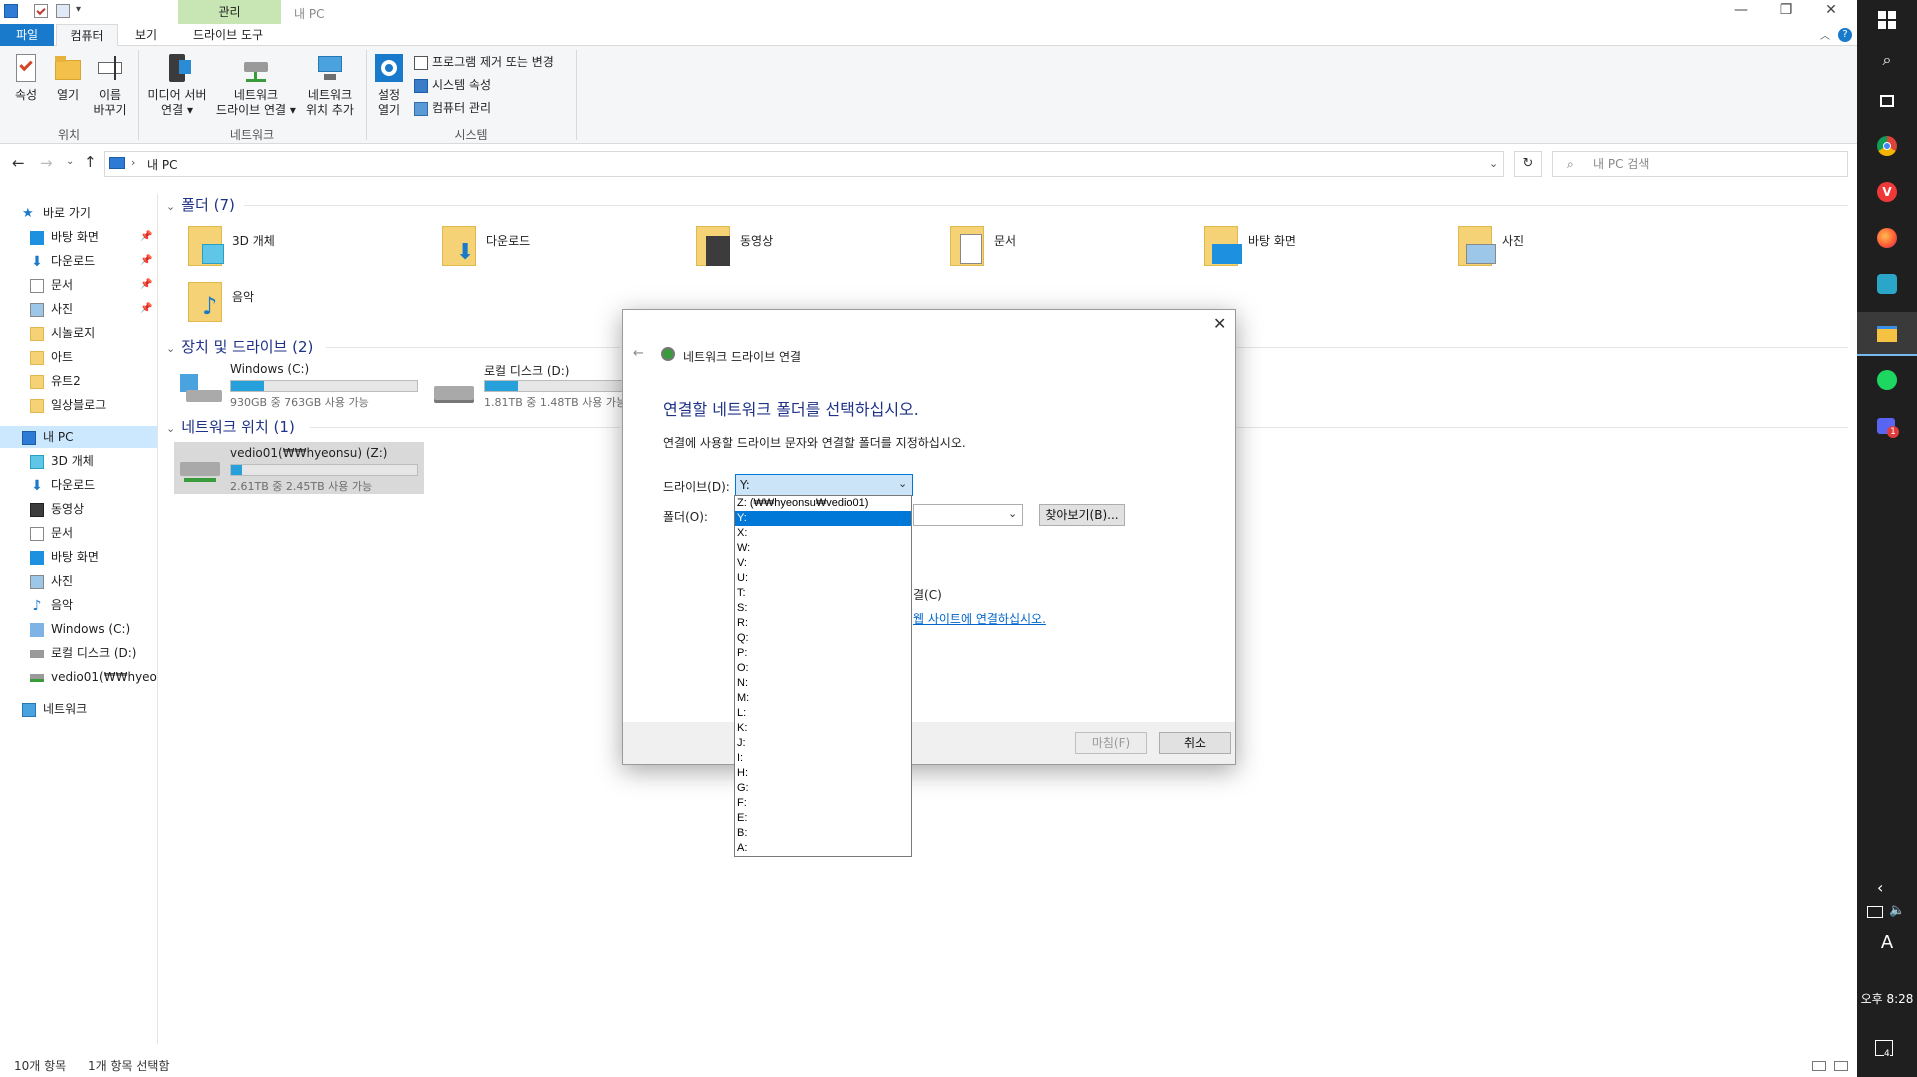  Describe the element at coordinates (823, 743) in the screenshot. I see `drive-letter-option: J:` at that location.